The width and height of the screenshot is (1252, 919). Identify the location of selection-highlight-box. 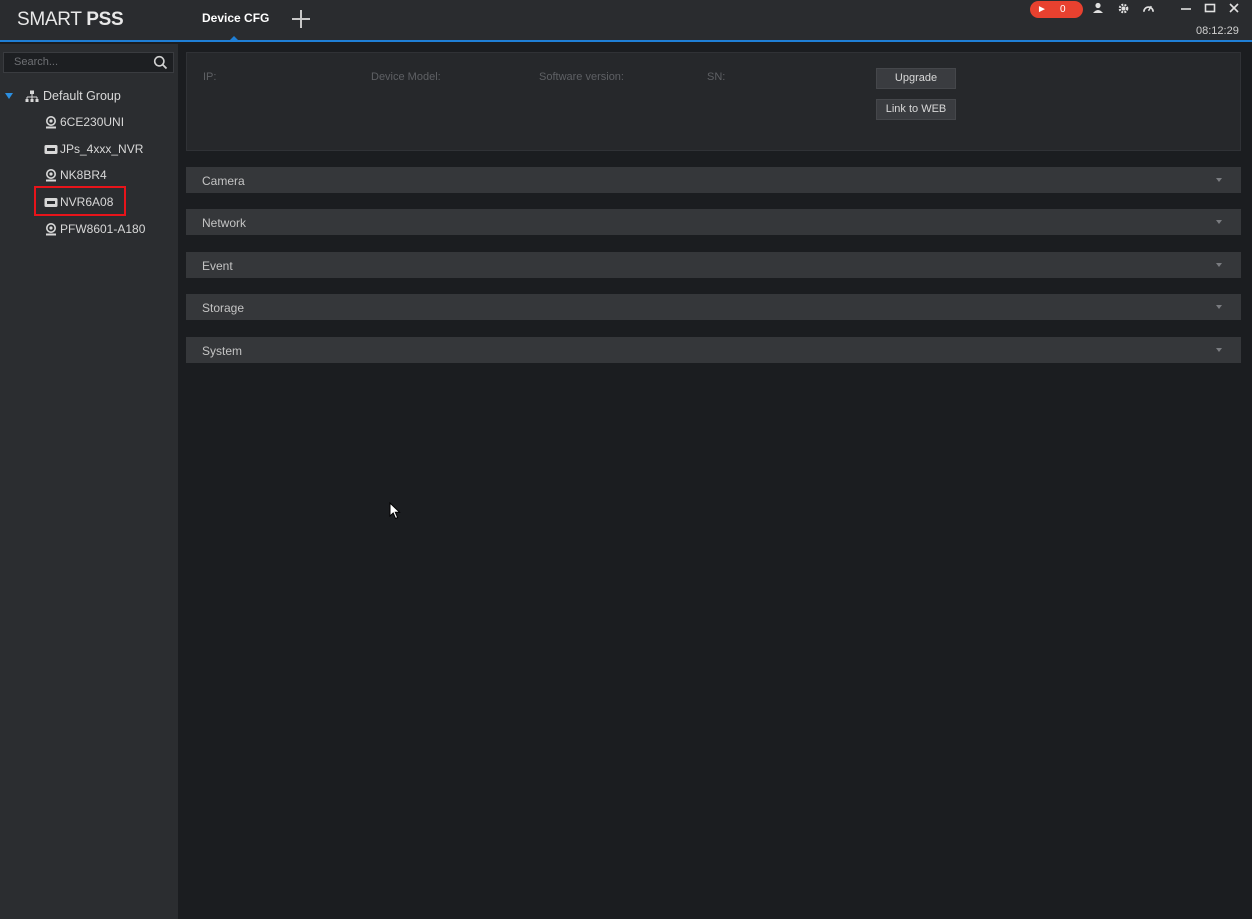
(80, 201).